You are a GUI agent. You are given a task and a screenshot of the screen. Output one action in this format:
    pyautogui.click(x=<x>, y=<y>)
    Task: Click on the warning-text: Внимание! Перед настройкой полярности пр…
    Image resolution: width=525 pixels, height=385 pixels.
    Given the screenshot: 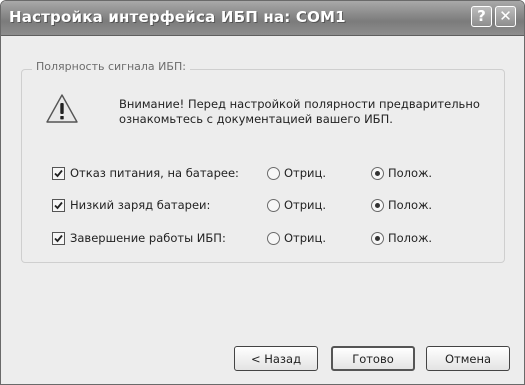 What is the action you would take?
    pyautogui.click(x=299, y=111)
    